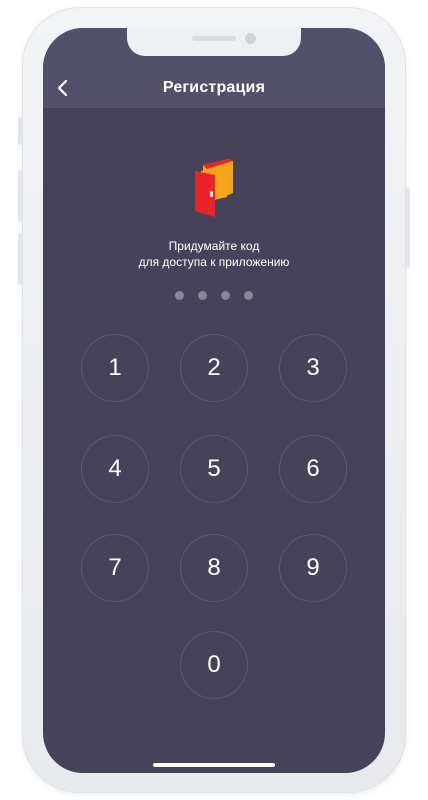 This screenshot has width=428, height=800. Describe the element at coordinates (214, 568) in the screenshot. I see `key-8: 8` at that location.